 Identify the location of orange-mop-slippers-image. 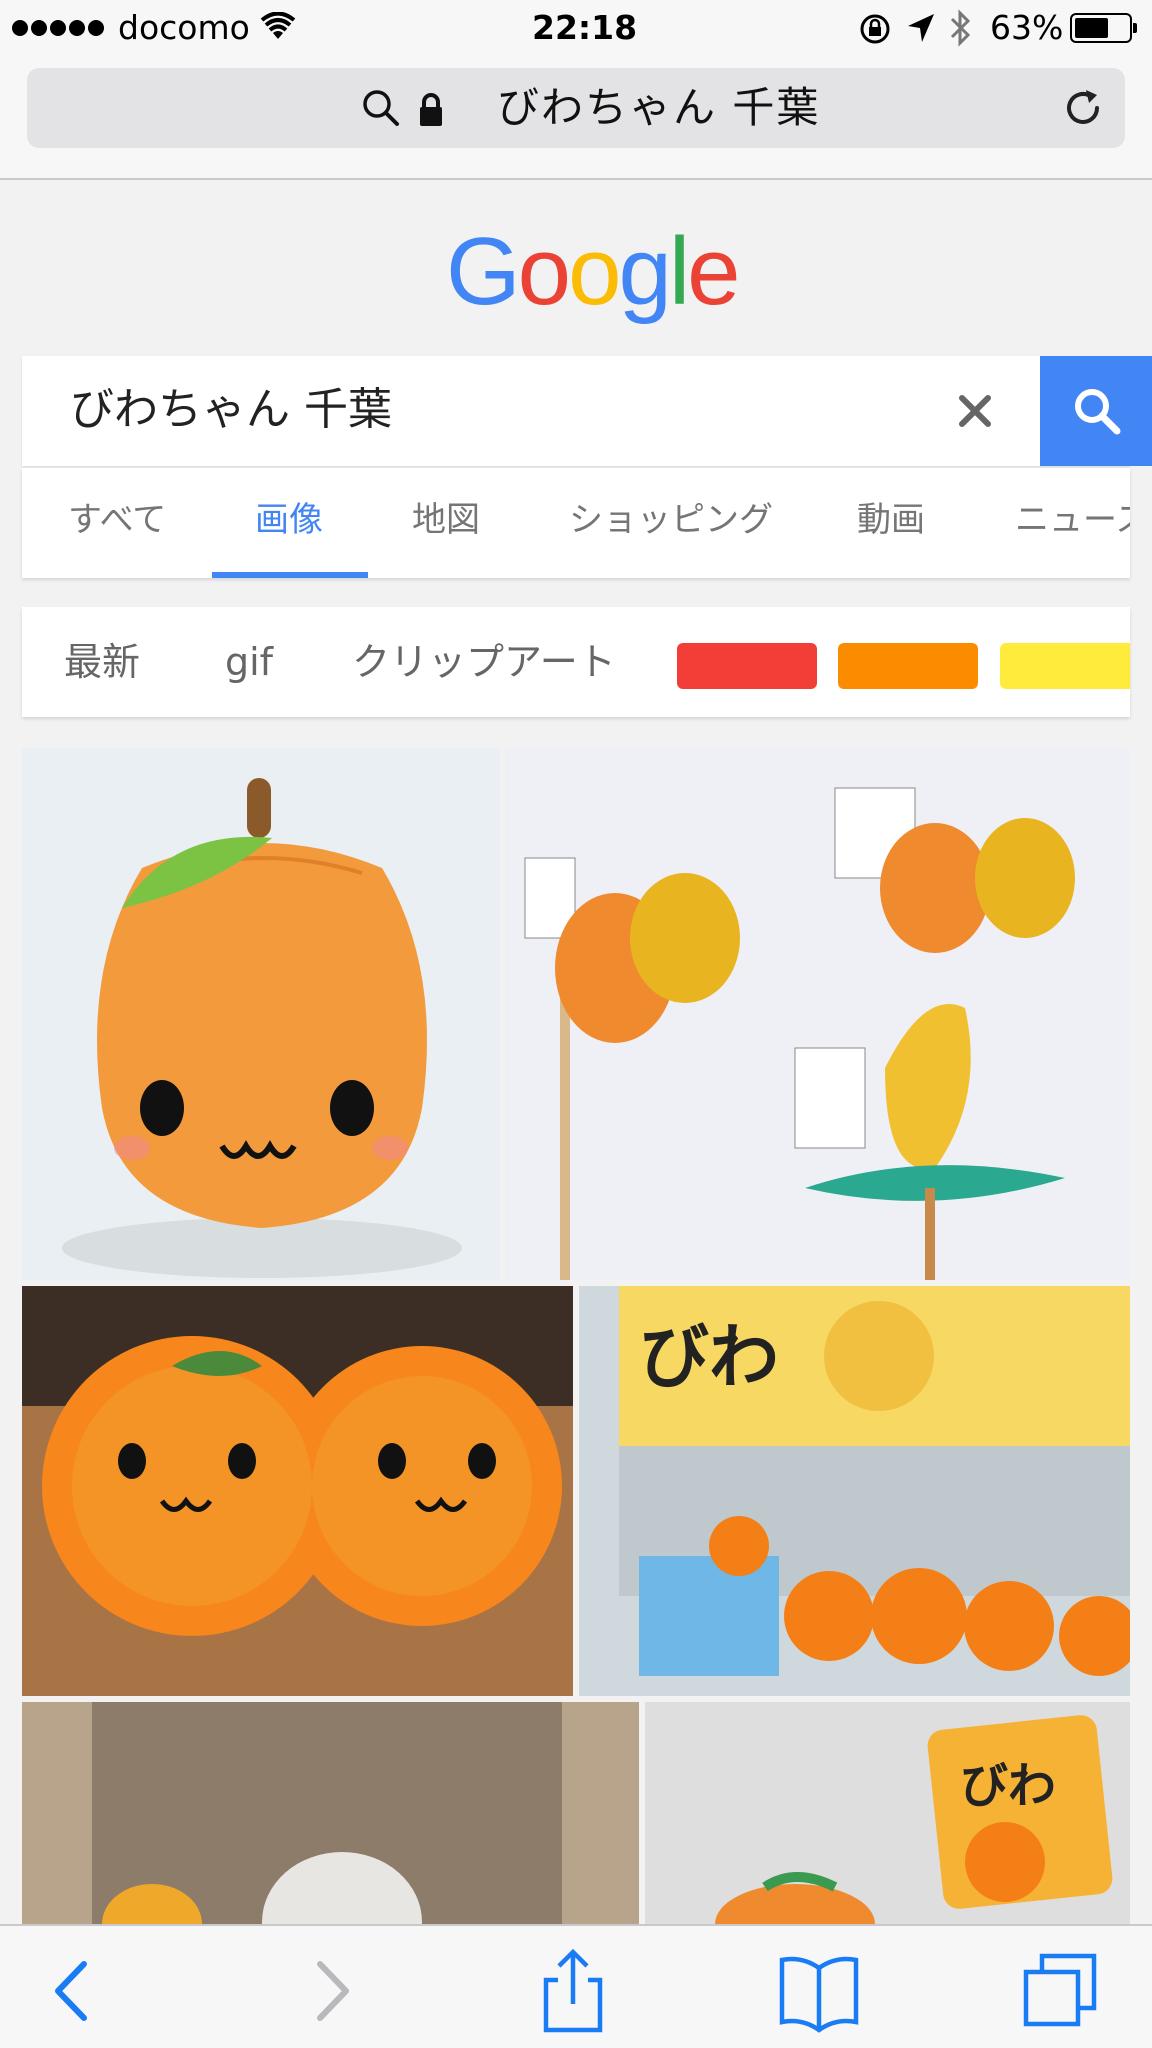
(297, 1491).